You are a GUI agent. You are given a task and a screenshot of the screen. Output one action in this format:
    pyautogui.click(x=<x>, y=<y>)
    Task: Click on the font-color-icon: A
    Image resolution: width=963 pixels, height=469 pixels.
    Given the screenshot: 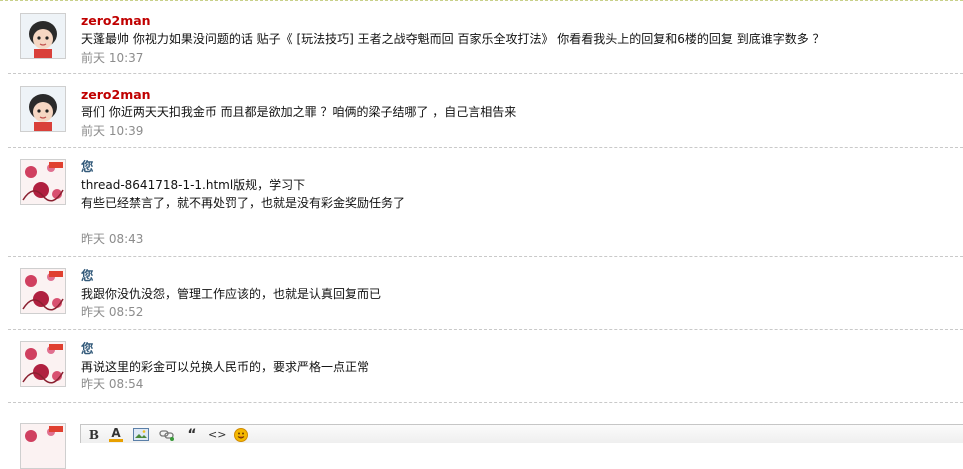 What is the action you would take?
    pyautogui.click(x=116, y=433)
    